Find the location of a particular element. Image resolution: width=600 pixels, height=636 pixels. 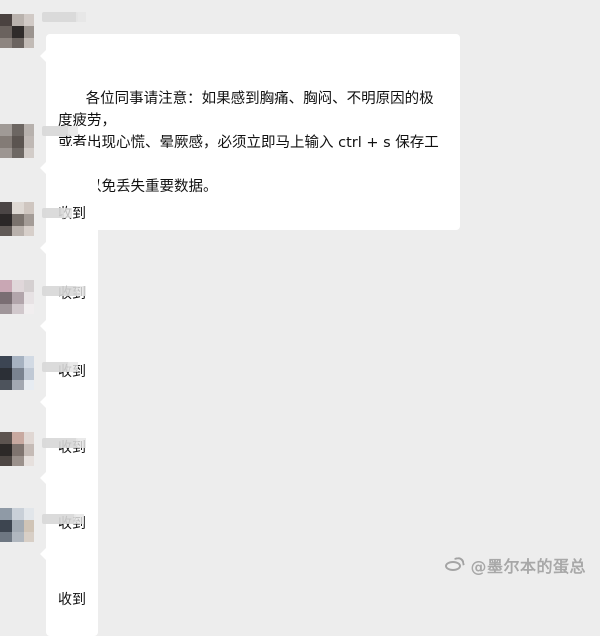

message-text: 收到 is located at coordinates (72, 600).